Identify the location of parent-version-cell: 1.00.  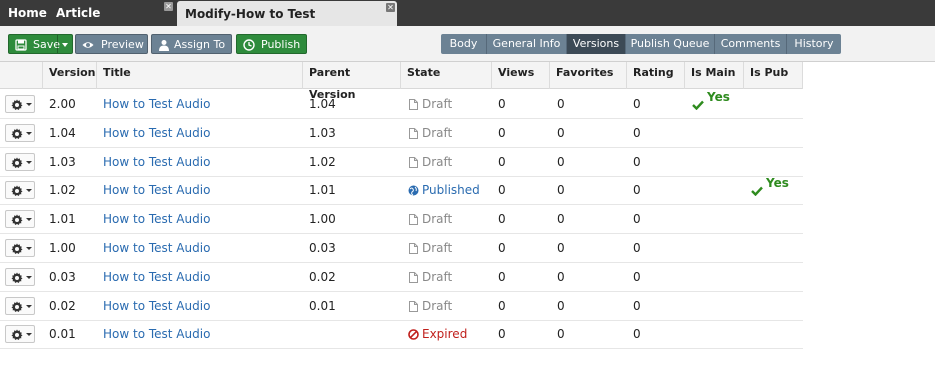
(322, 219).